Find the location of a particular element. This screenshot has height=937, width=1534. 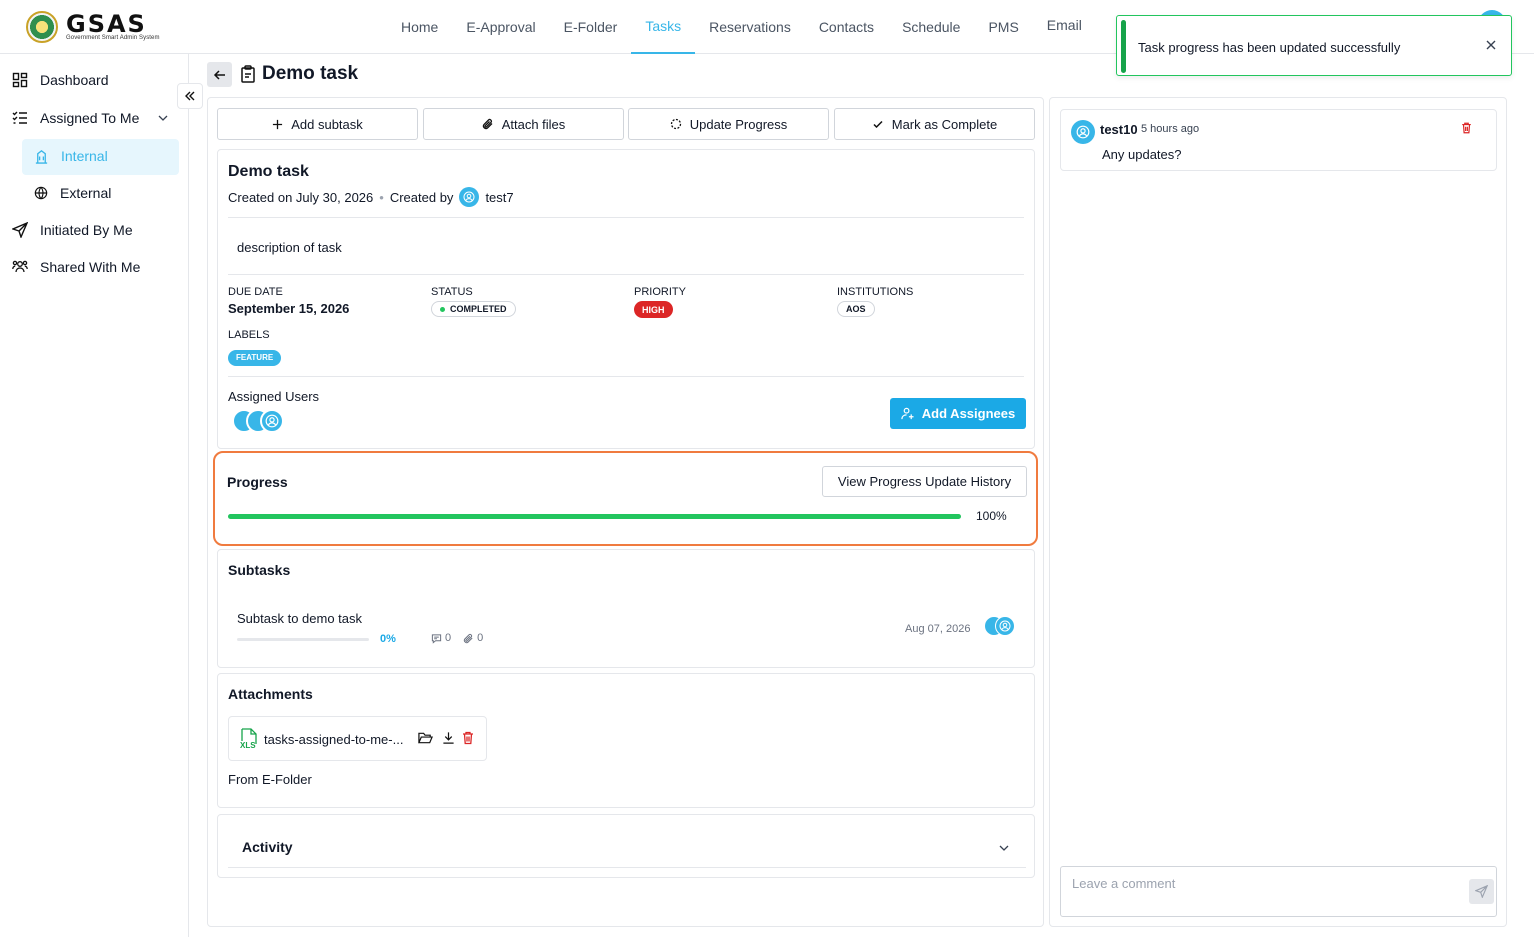

nav-home: Home is located at coordinates (419, 27).